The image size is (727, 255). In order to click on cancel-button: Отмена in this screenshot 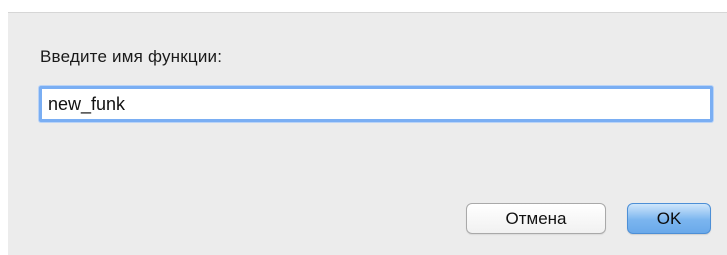, I will do `click(536, 218)`.